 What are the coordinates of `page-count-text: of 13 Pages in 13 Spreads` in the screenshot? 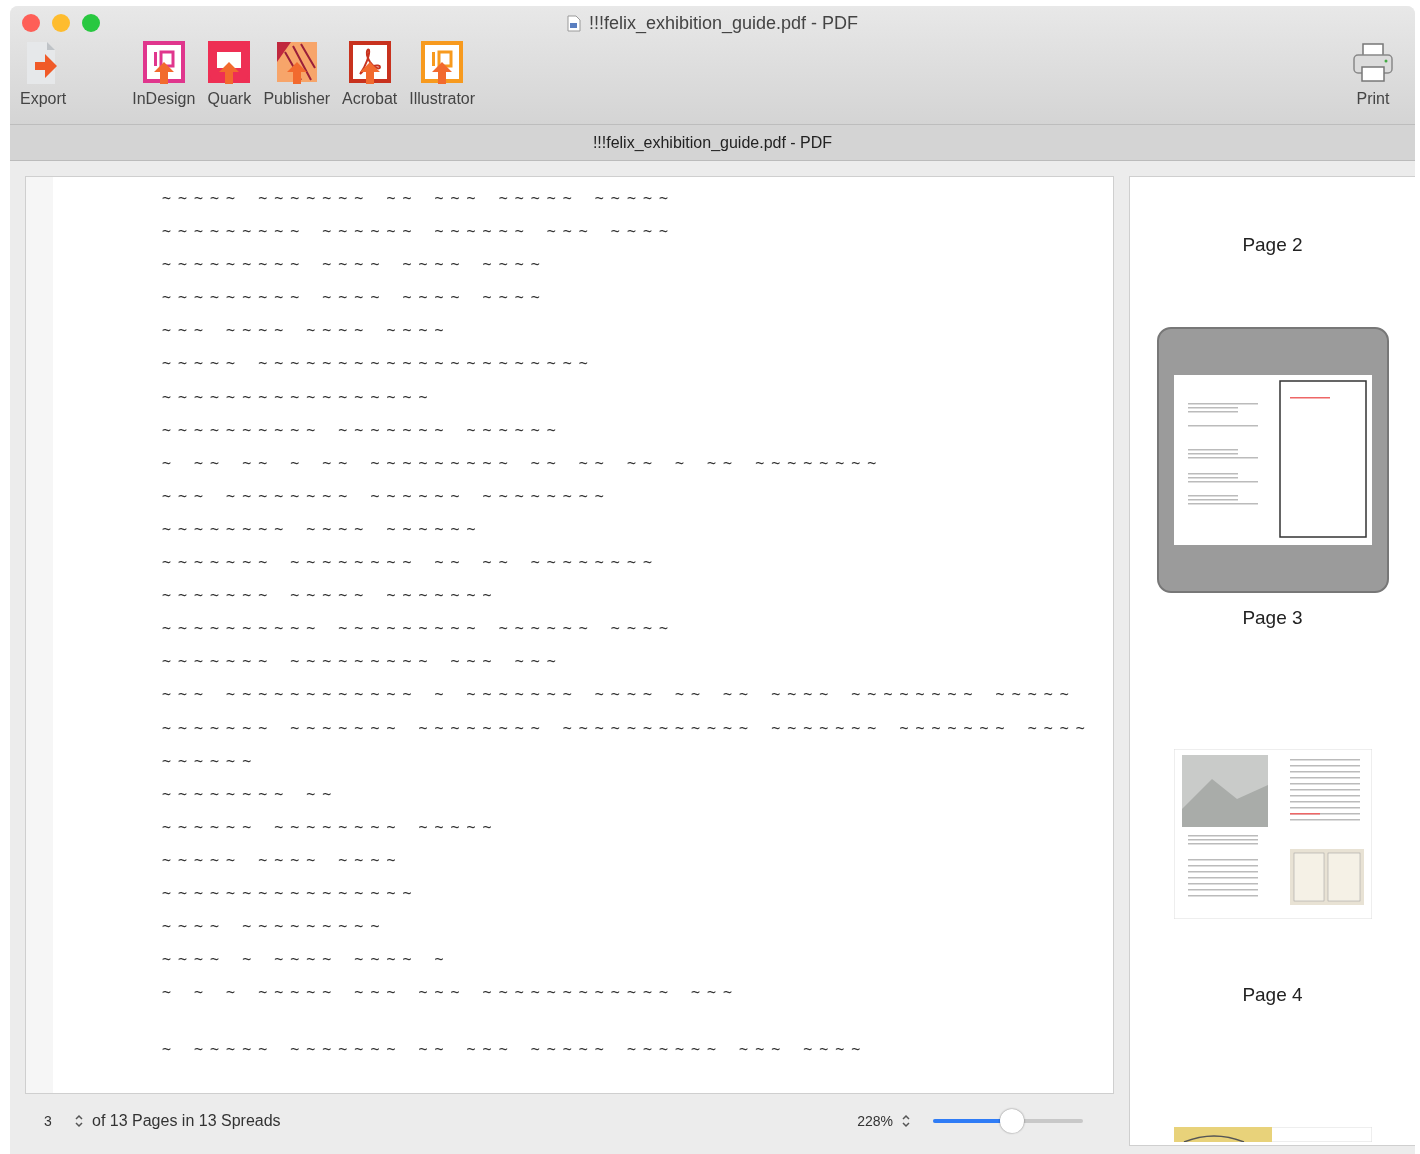 It's located at (186, 1121).